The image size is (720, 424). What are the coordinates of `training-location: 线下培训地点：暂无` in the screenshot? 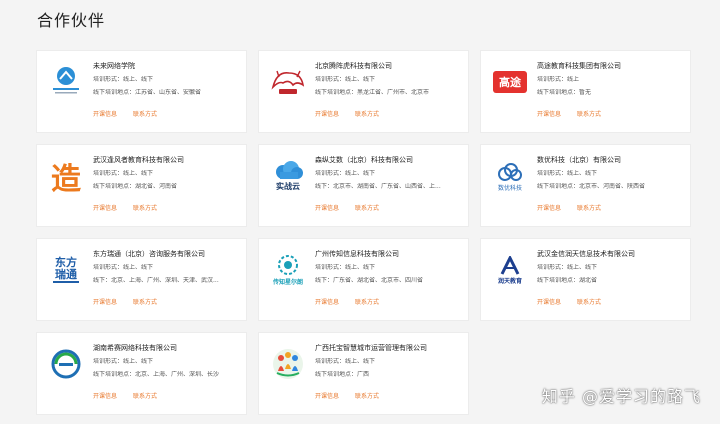 It's located at (564, 92).